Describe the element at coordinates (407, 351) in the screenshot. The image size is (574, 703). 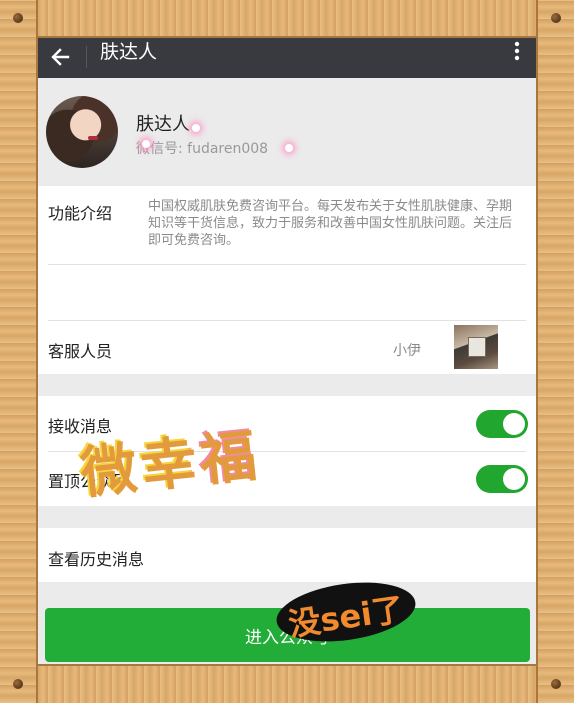
I see `service-agent-name: 小伊` at that location.